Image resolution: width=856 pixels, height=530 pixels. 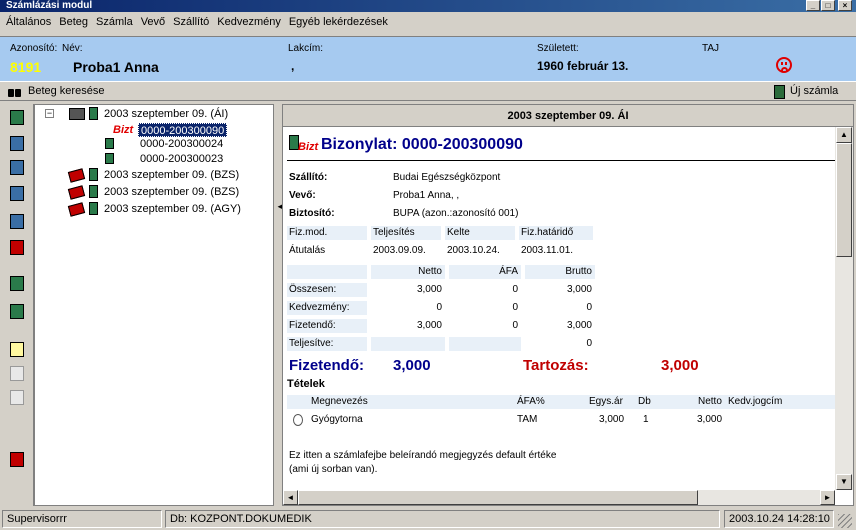 I want to click on patient-search-button: Beteg keresése, so click(x=66, y=91).